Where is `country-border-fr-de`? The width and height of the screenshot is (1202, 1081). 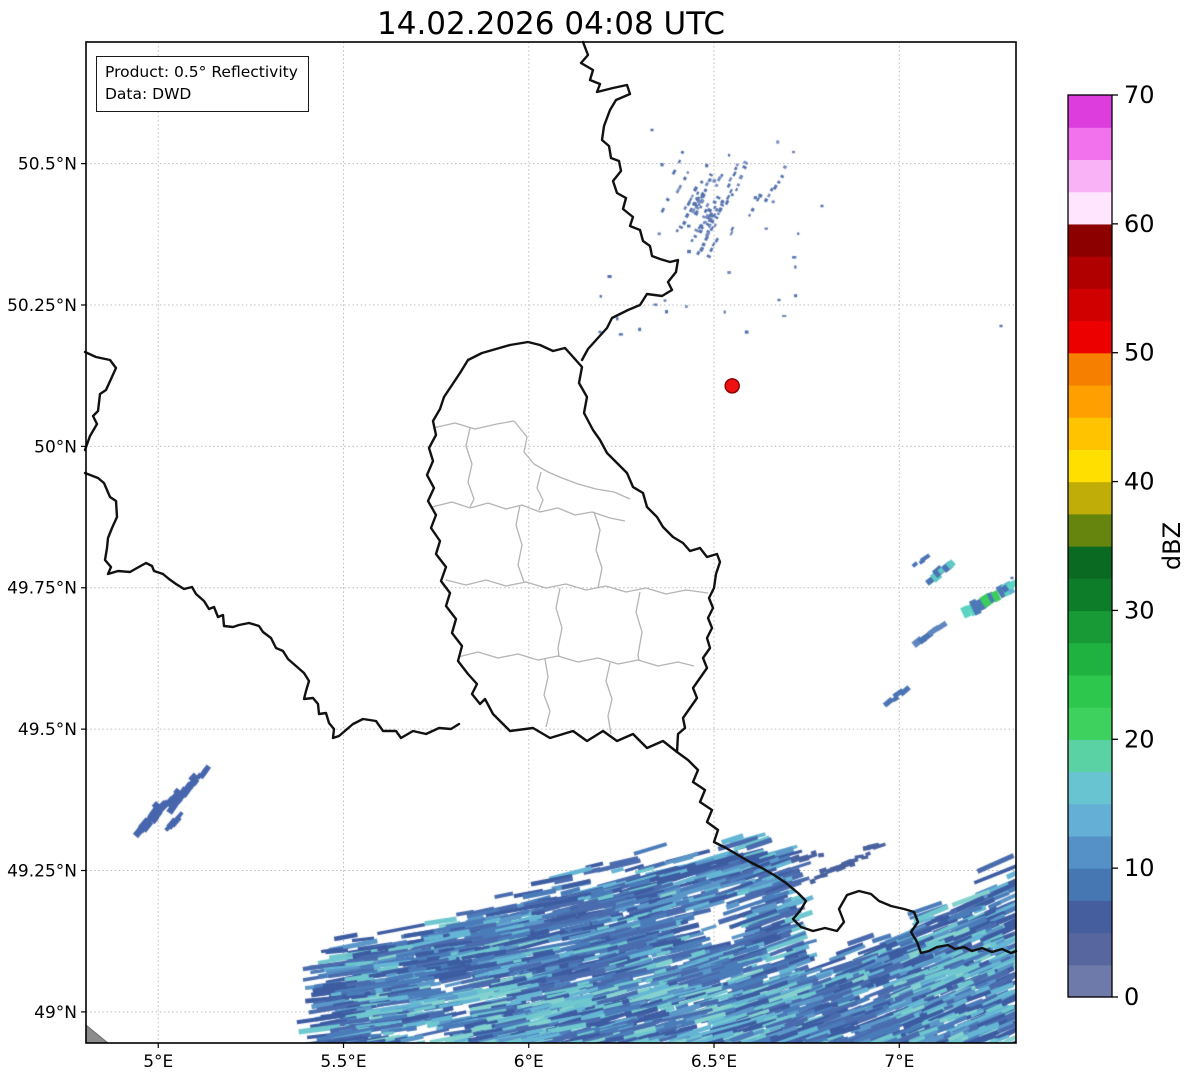 country-border-fr-de is located at coordinates (846, 852).